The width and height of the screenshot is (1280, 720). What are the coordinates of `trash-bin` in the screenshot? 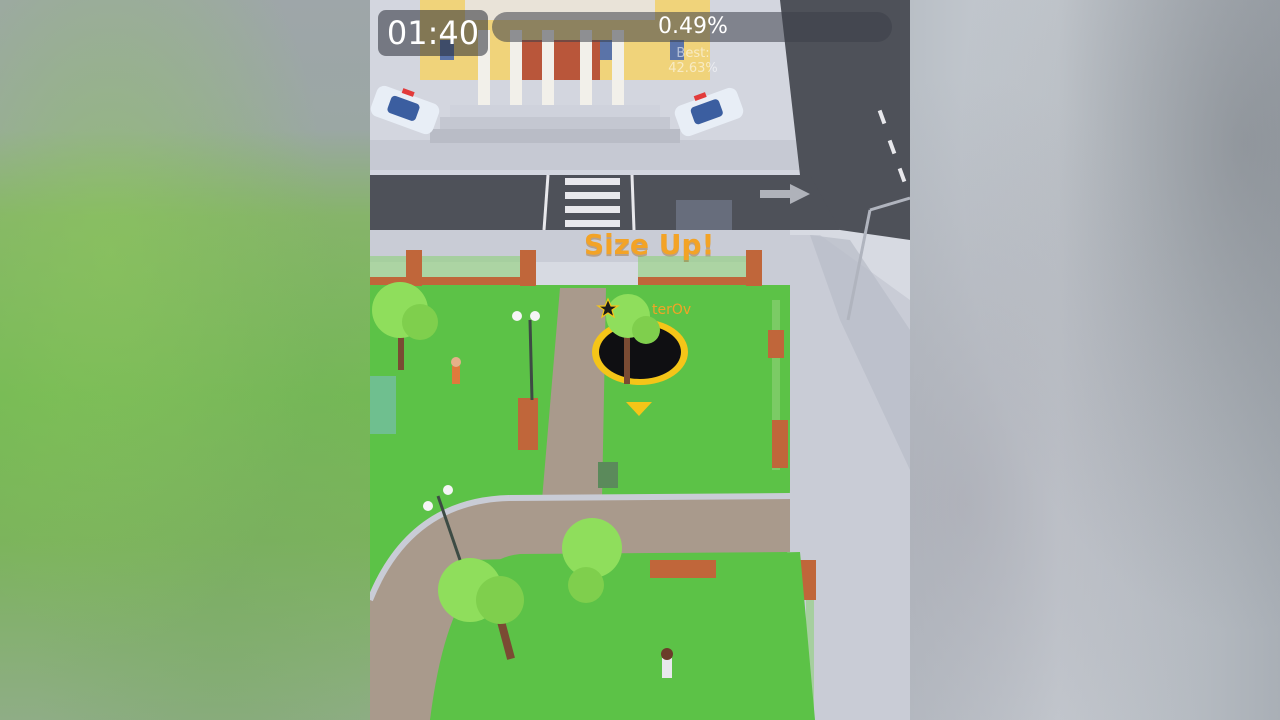 It's located at (608, 475).